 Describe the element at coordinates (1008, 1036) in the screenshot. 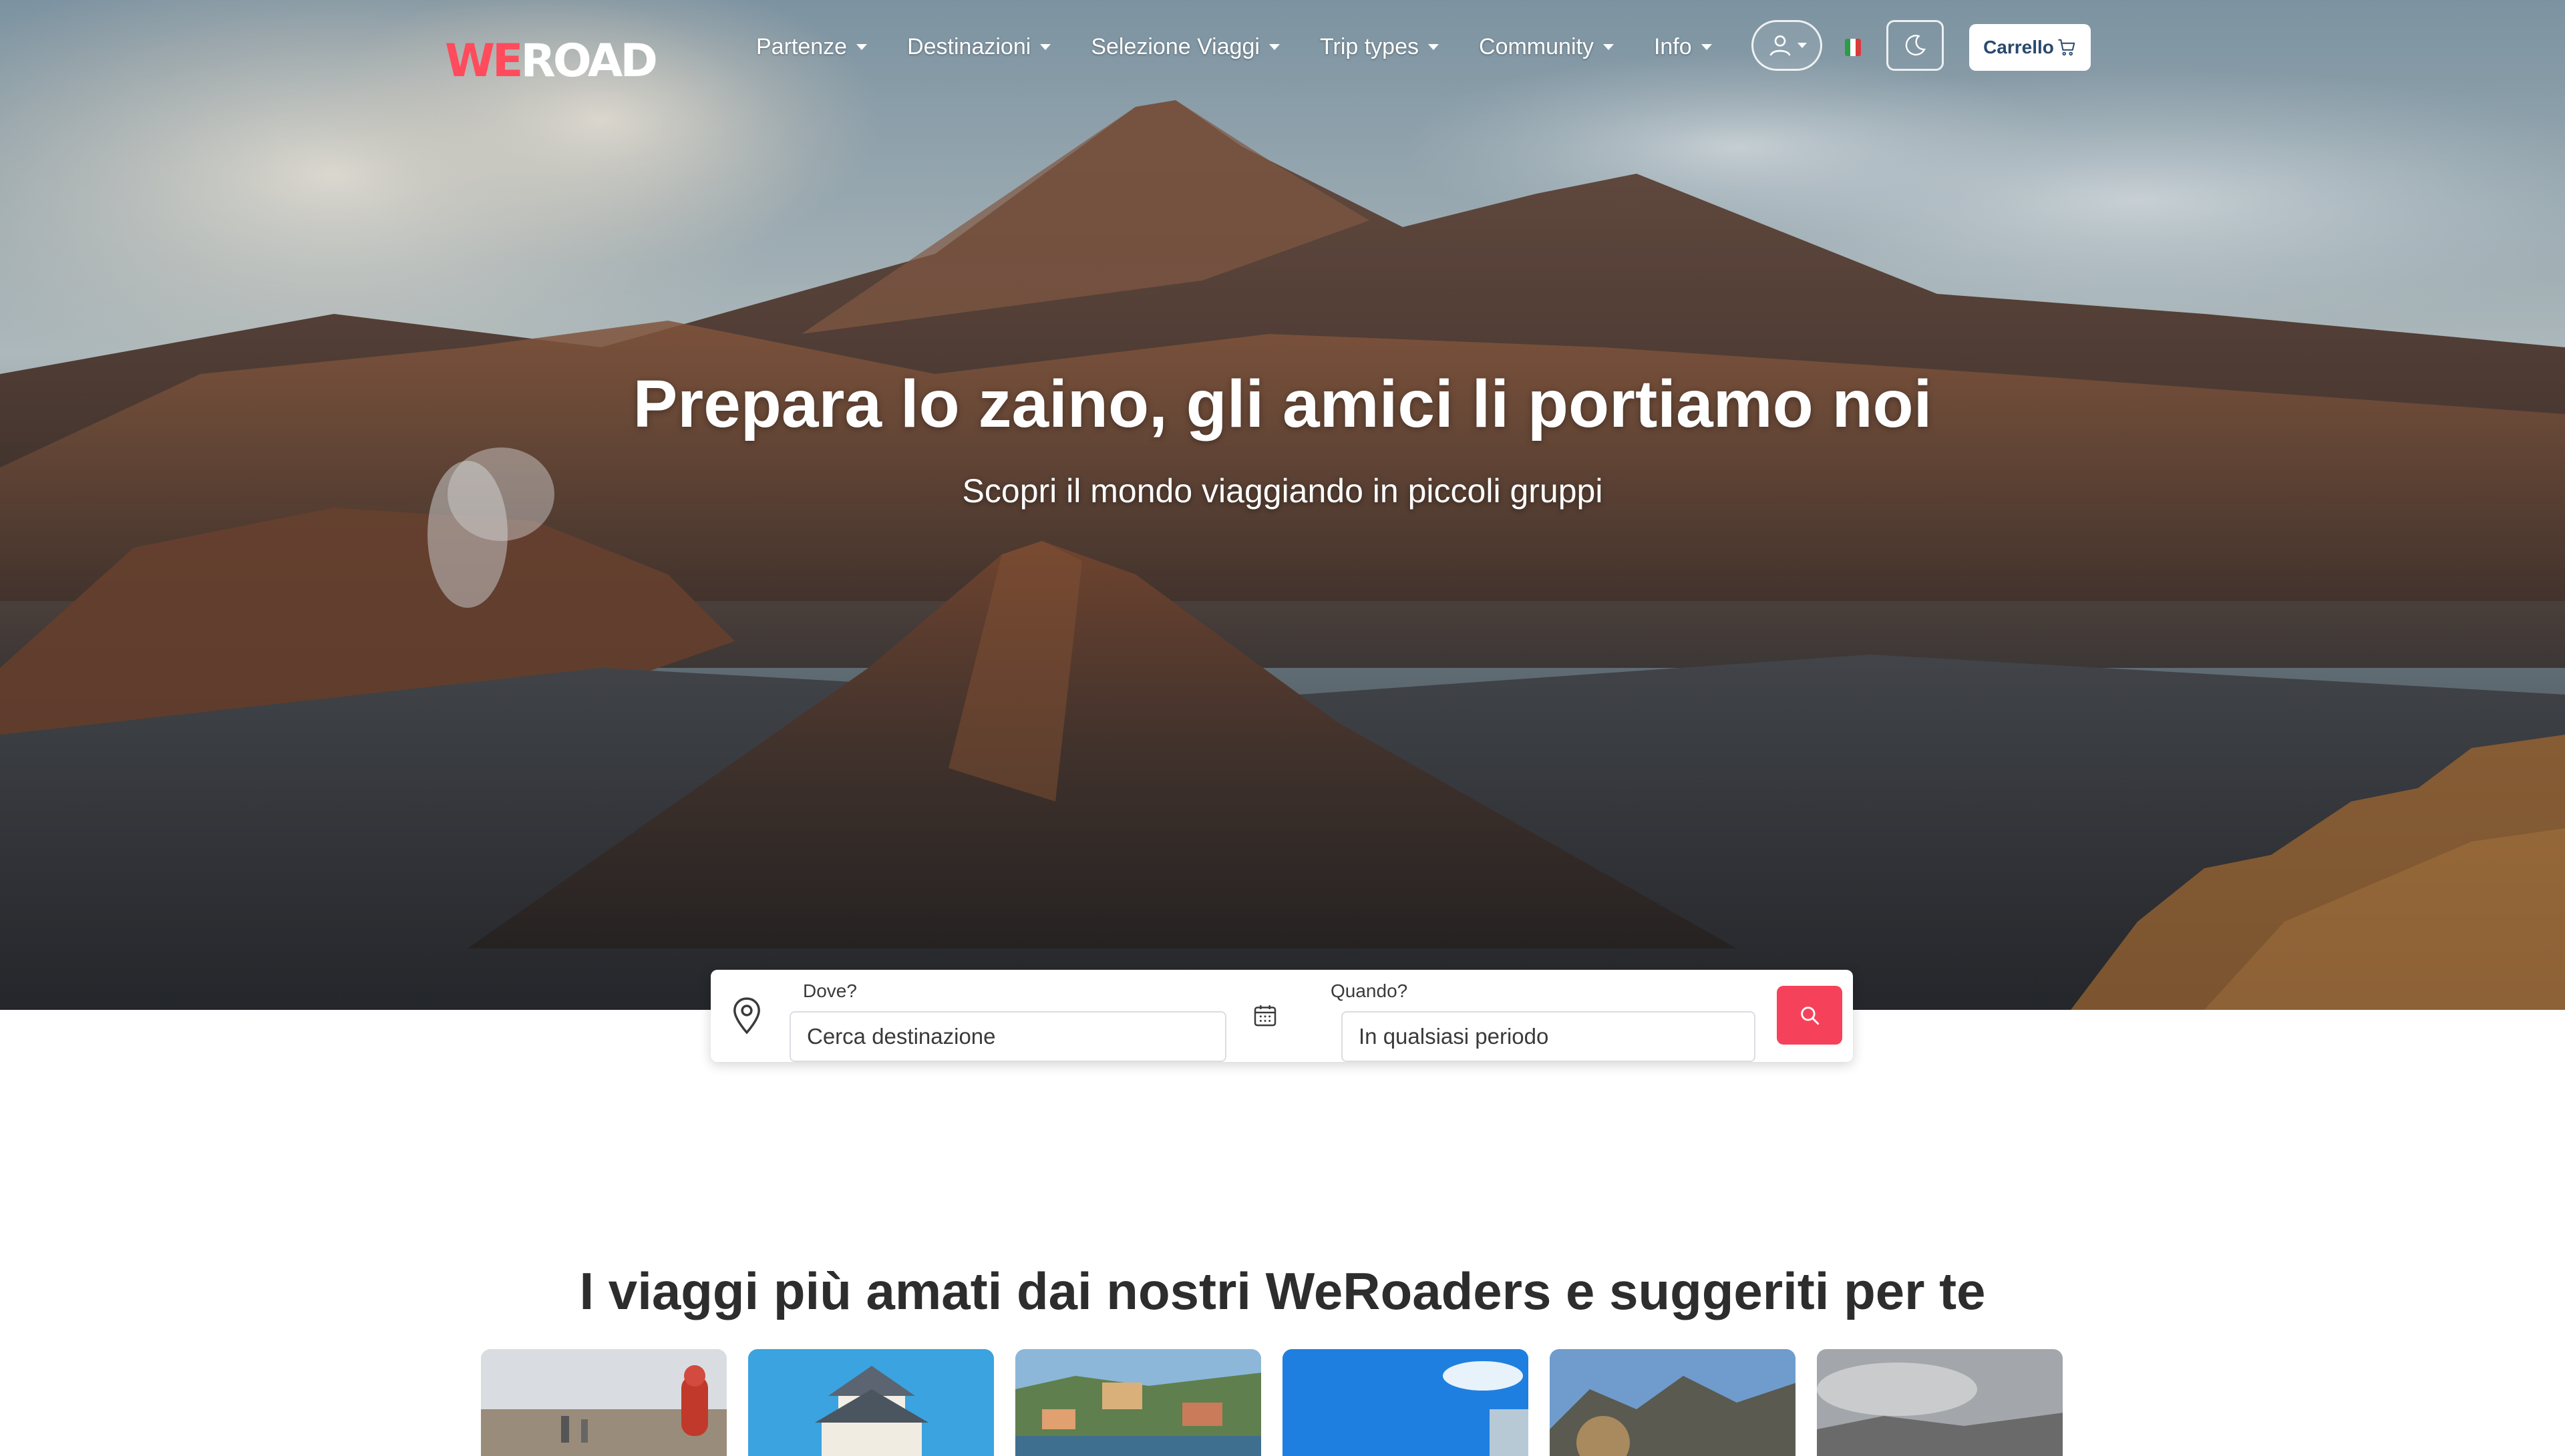

I see `destination-search-input` at that location.